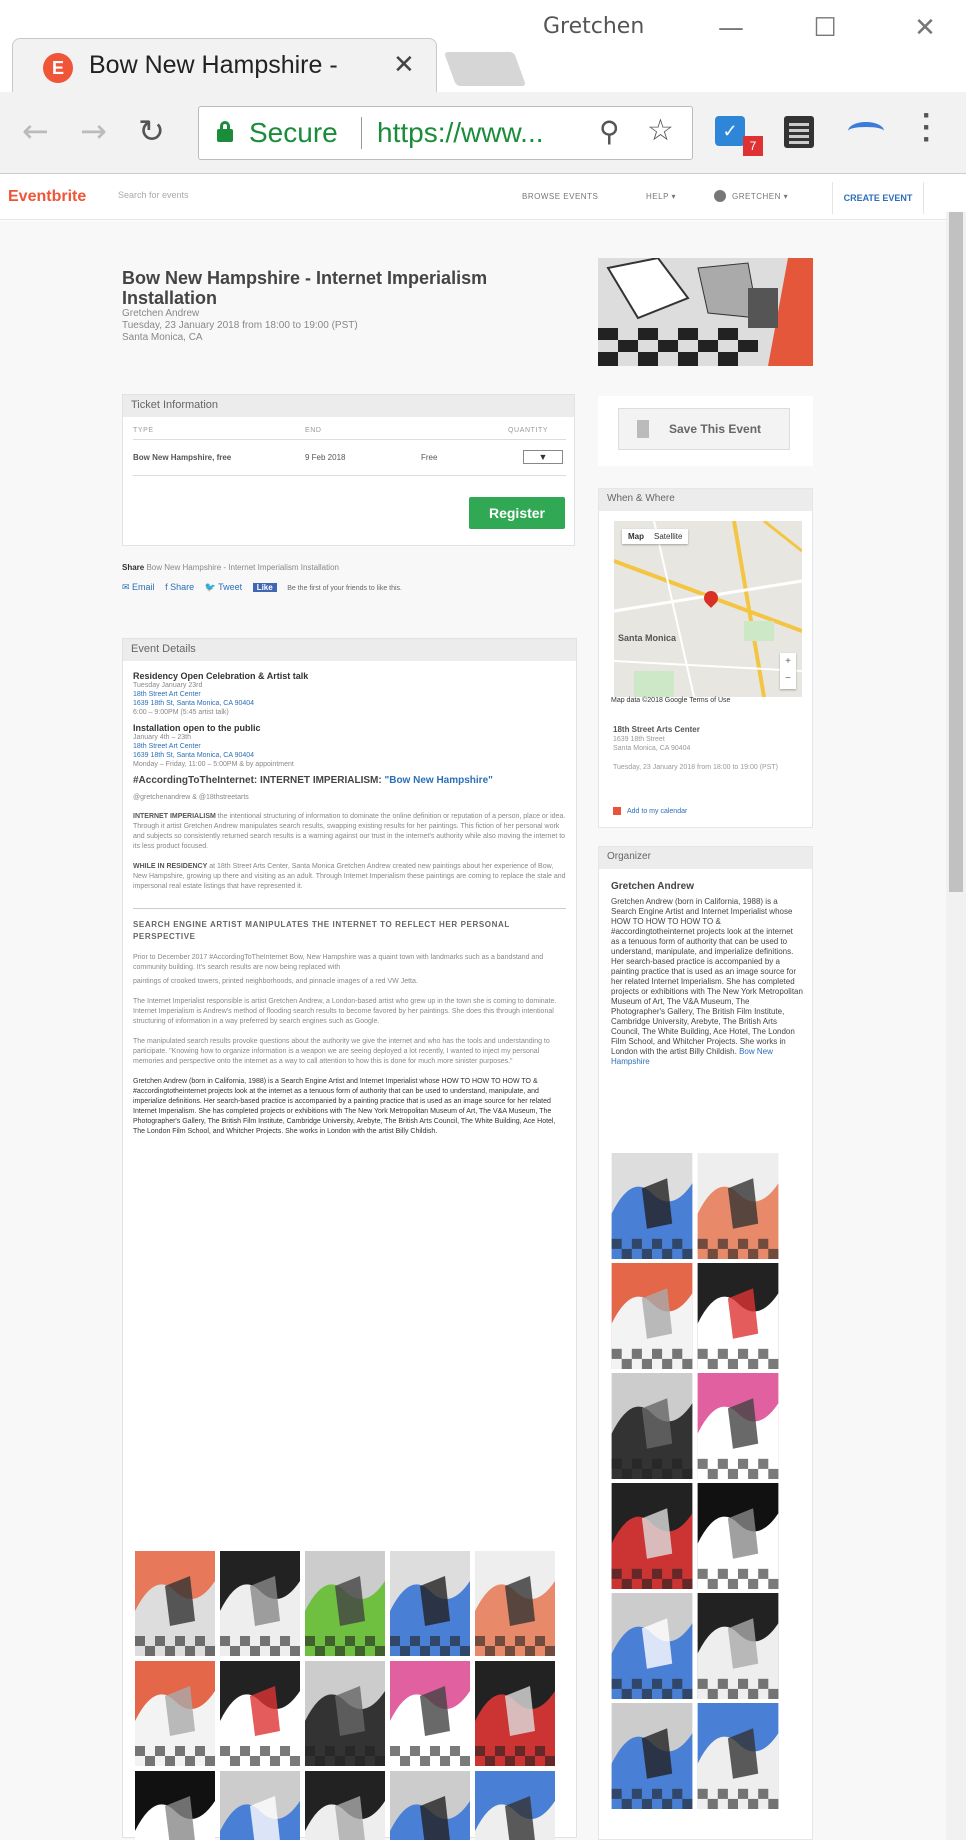 This screenshot has width=966, height=1840. Describe the element at coordinates (349, 650) in the screenshot. I see `details-heading: Event Details` at that location.